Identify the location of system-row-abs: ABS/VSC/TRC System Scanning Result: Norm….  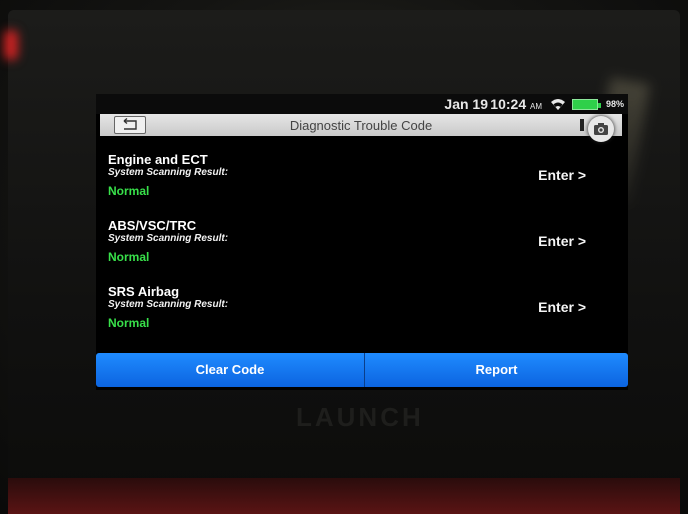
(362, 248).